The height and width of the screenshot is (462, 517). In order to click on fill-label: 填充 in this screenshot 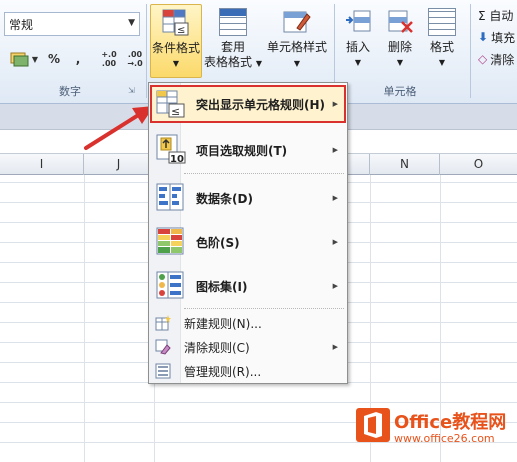, I will do `click(503, 37)`.